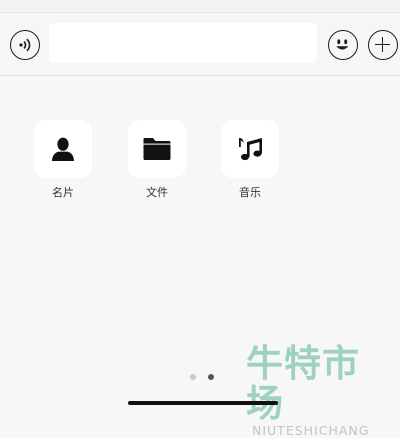  What do you see at coordinates (250, 192) in the screenshot?
I see `music-label: 音乐` at bounding box center [250, 192].